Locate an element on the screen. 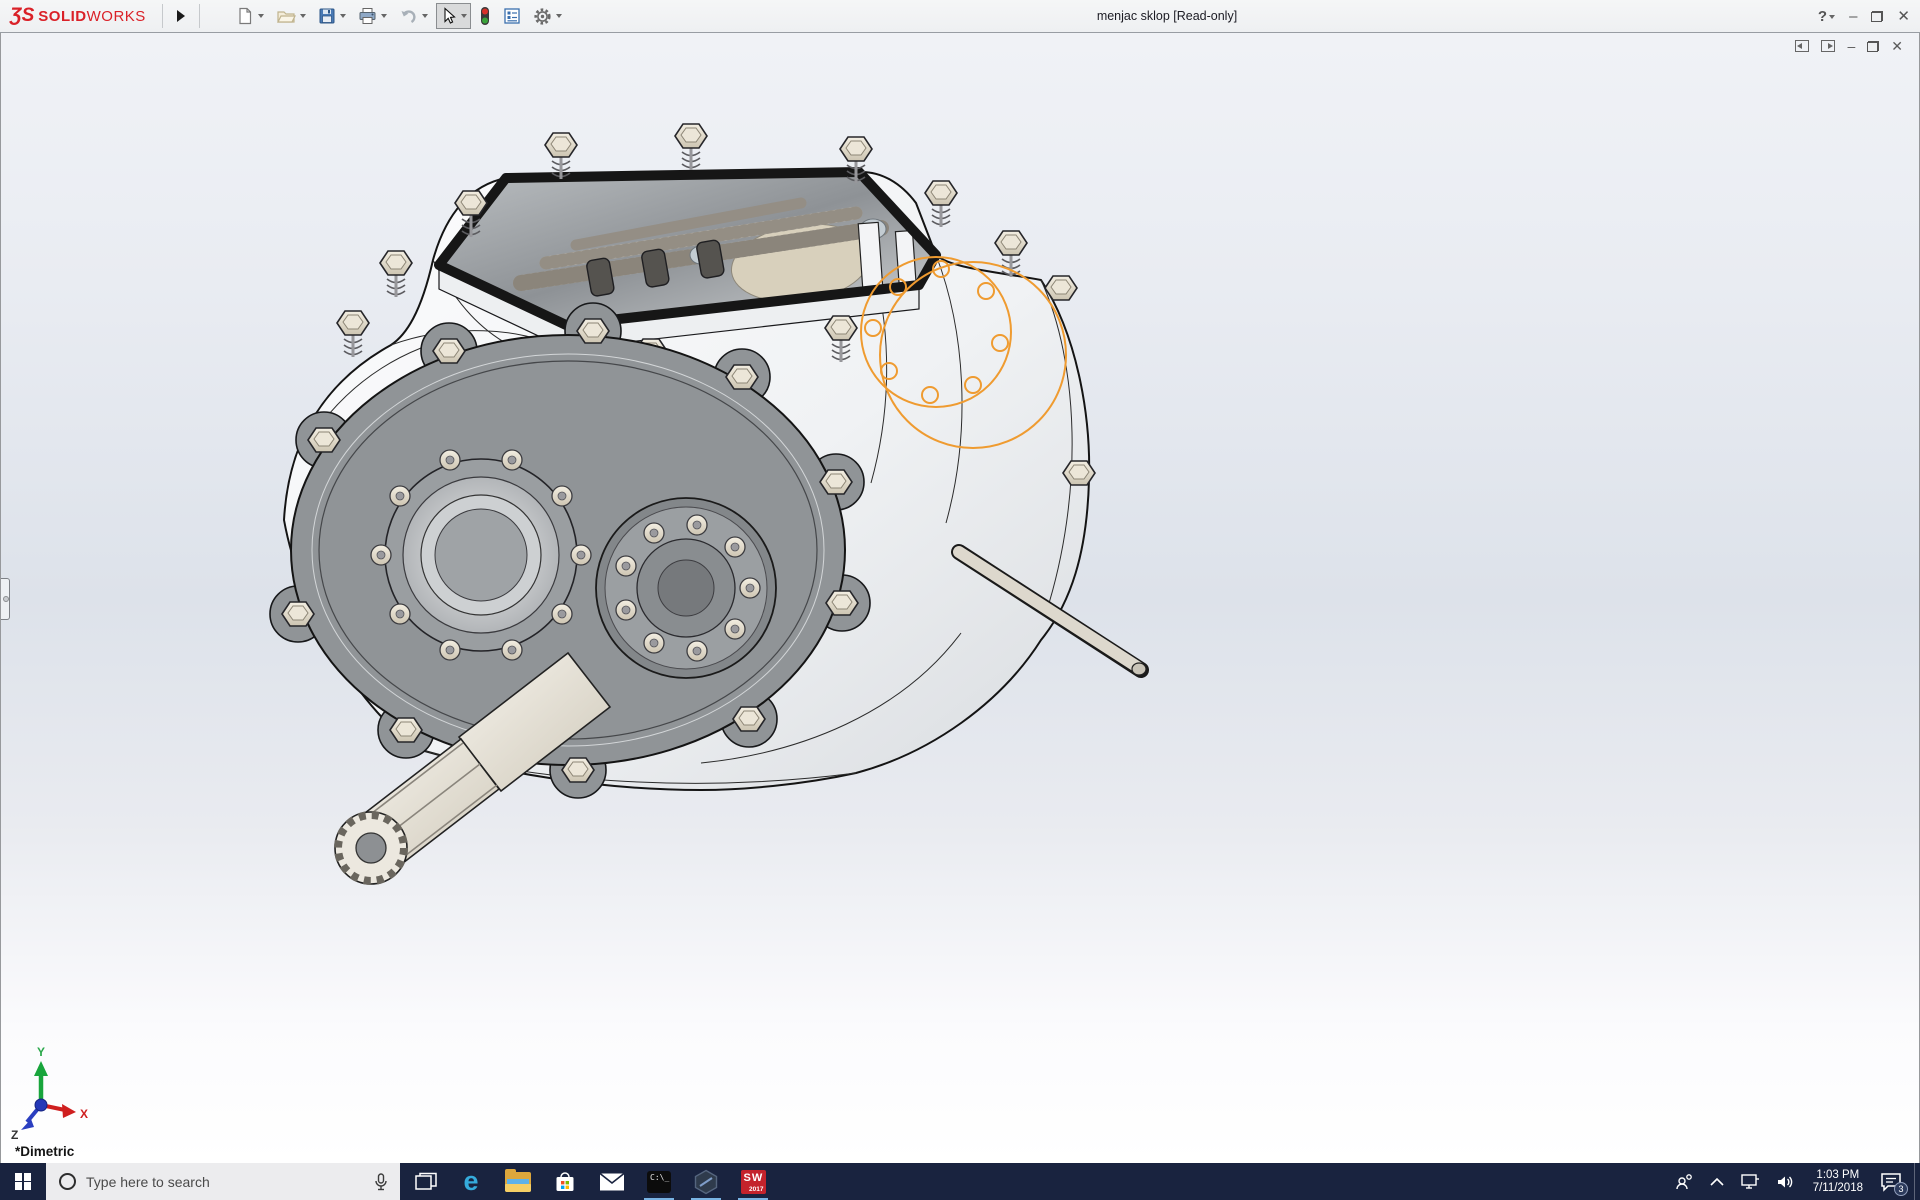 This screenshot has width=1920, height=1200. show-desktop-button is located at coordinates (1917, 1181).